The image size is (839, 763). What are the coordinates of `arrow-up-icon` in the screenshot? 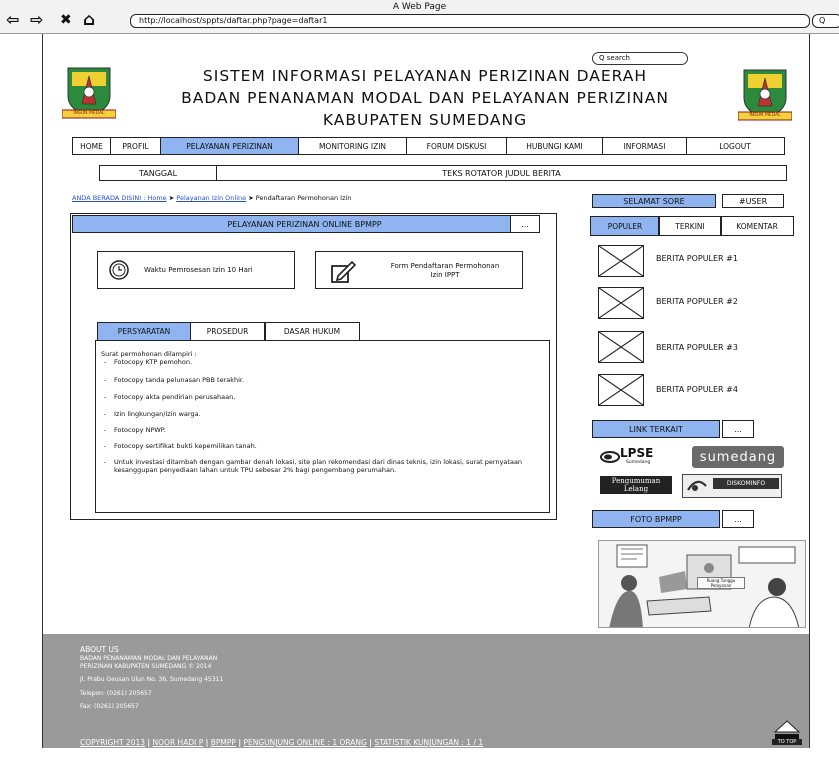 It's located at (787, 729).